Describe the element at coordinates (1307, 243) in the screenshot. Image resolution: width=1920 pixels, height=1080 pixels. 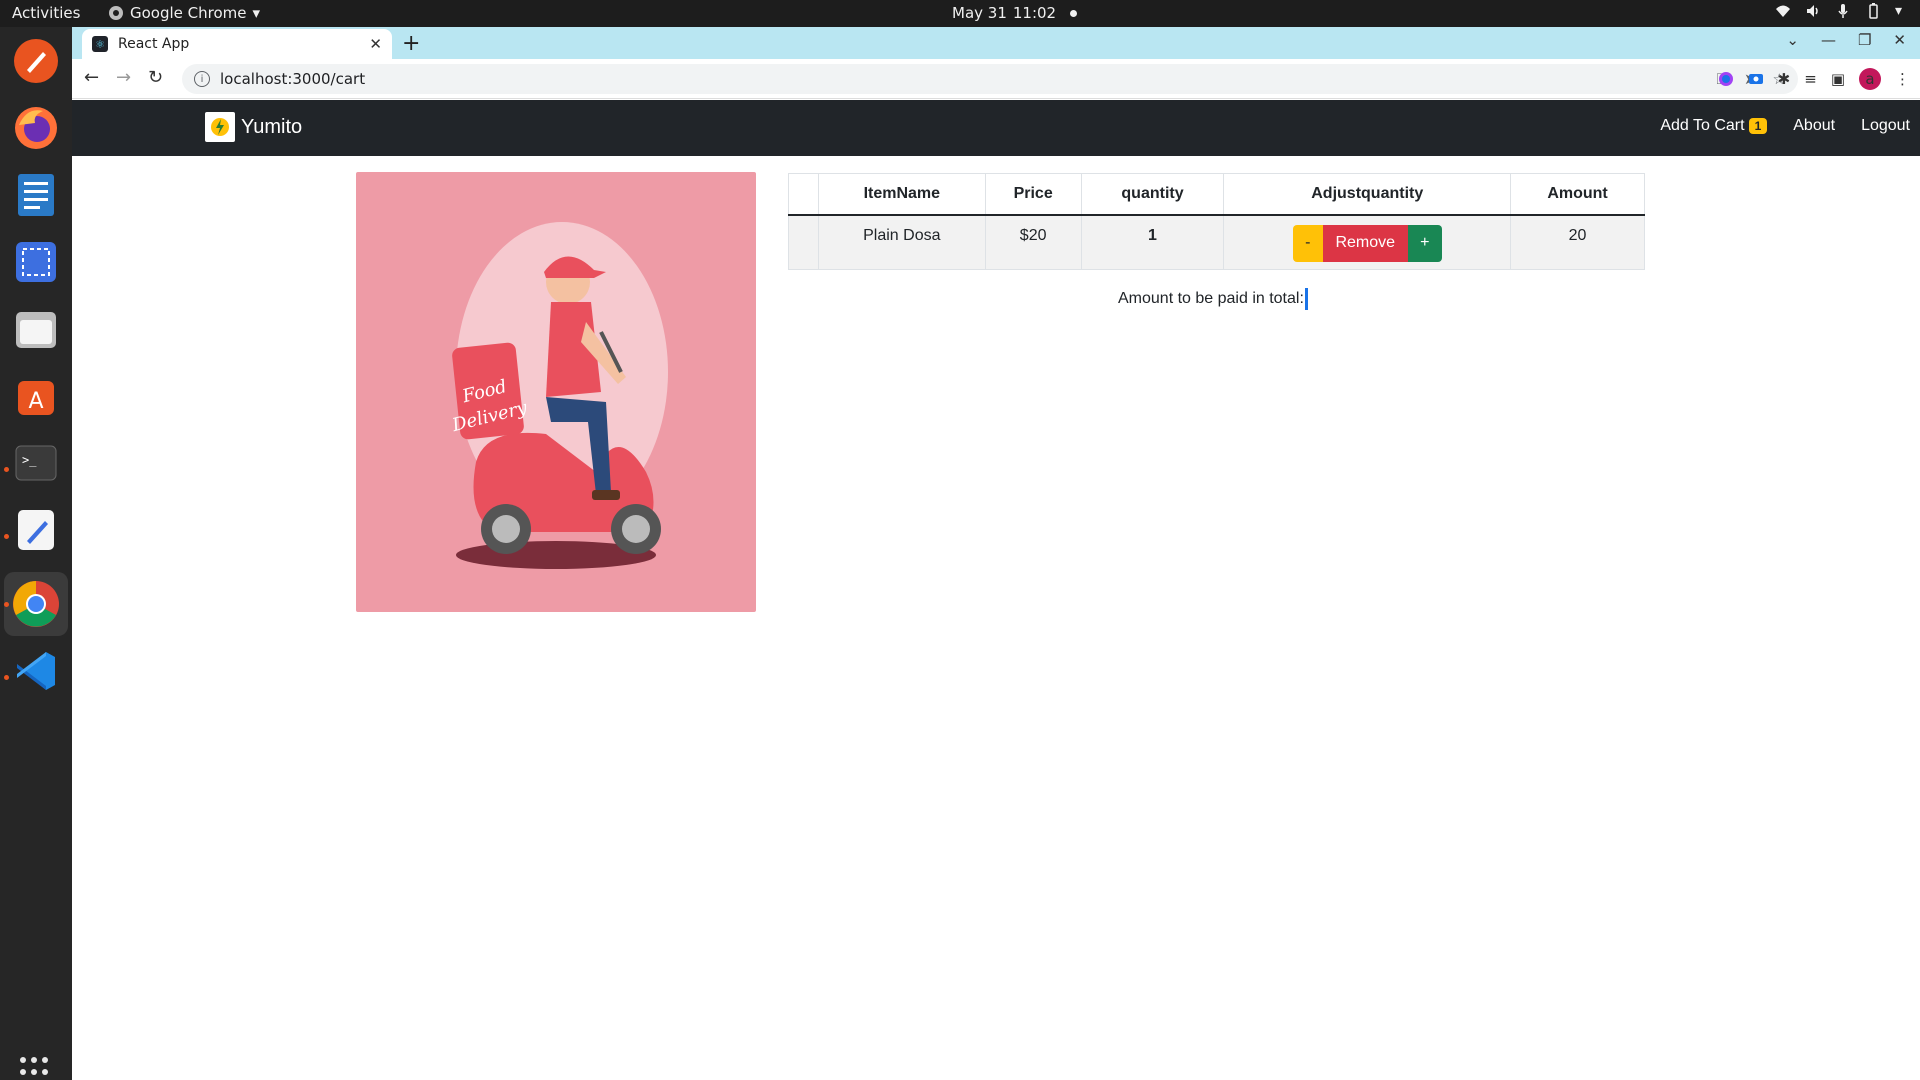
I see `decrease-quantity-button: -` at that location.